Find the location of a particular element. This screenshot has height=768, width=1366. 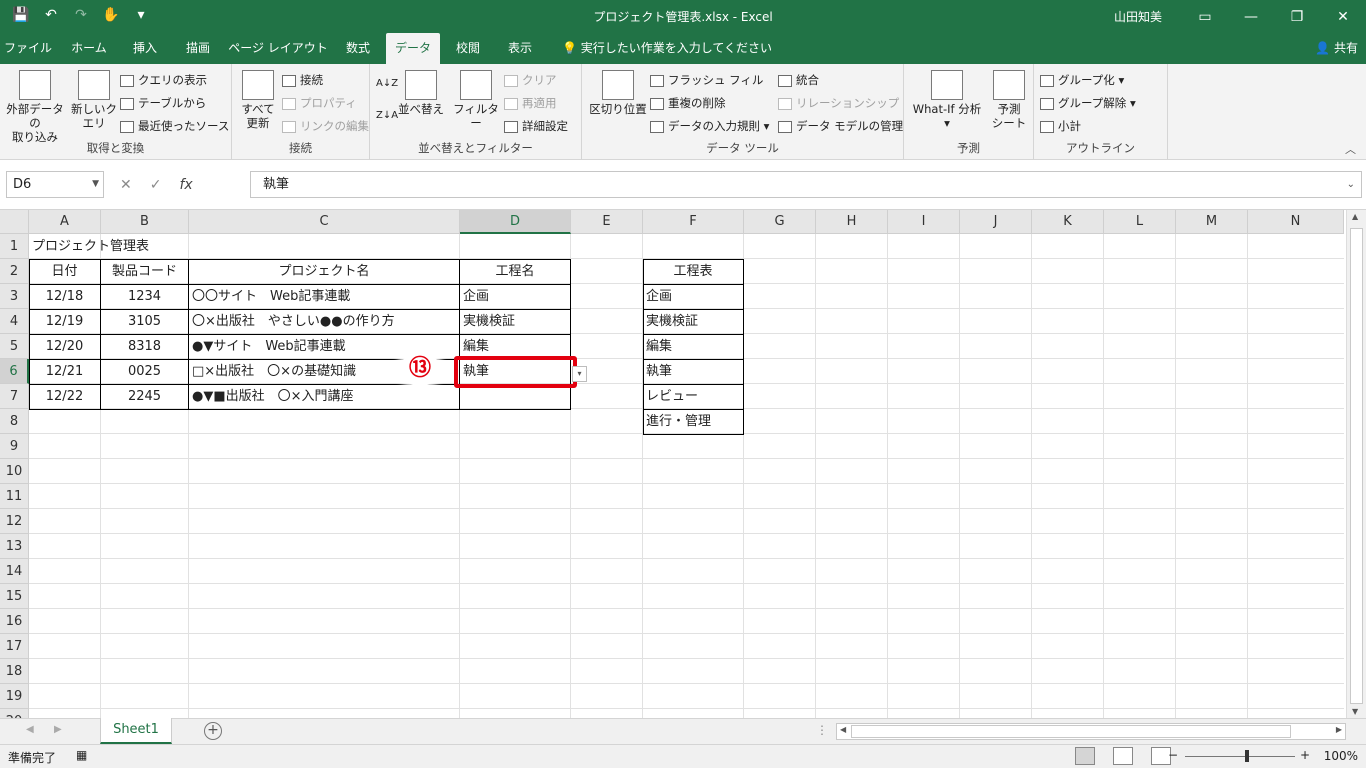

external-data-button: 外部データの 取り込み is located at coordinates (35, 107).